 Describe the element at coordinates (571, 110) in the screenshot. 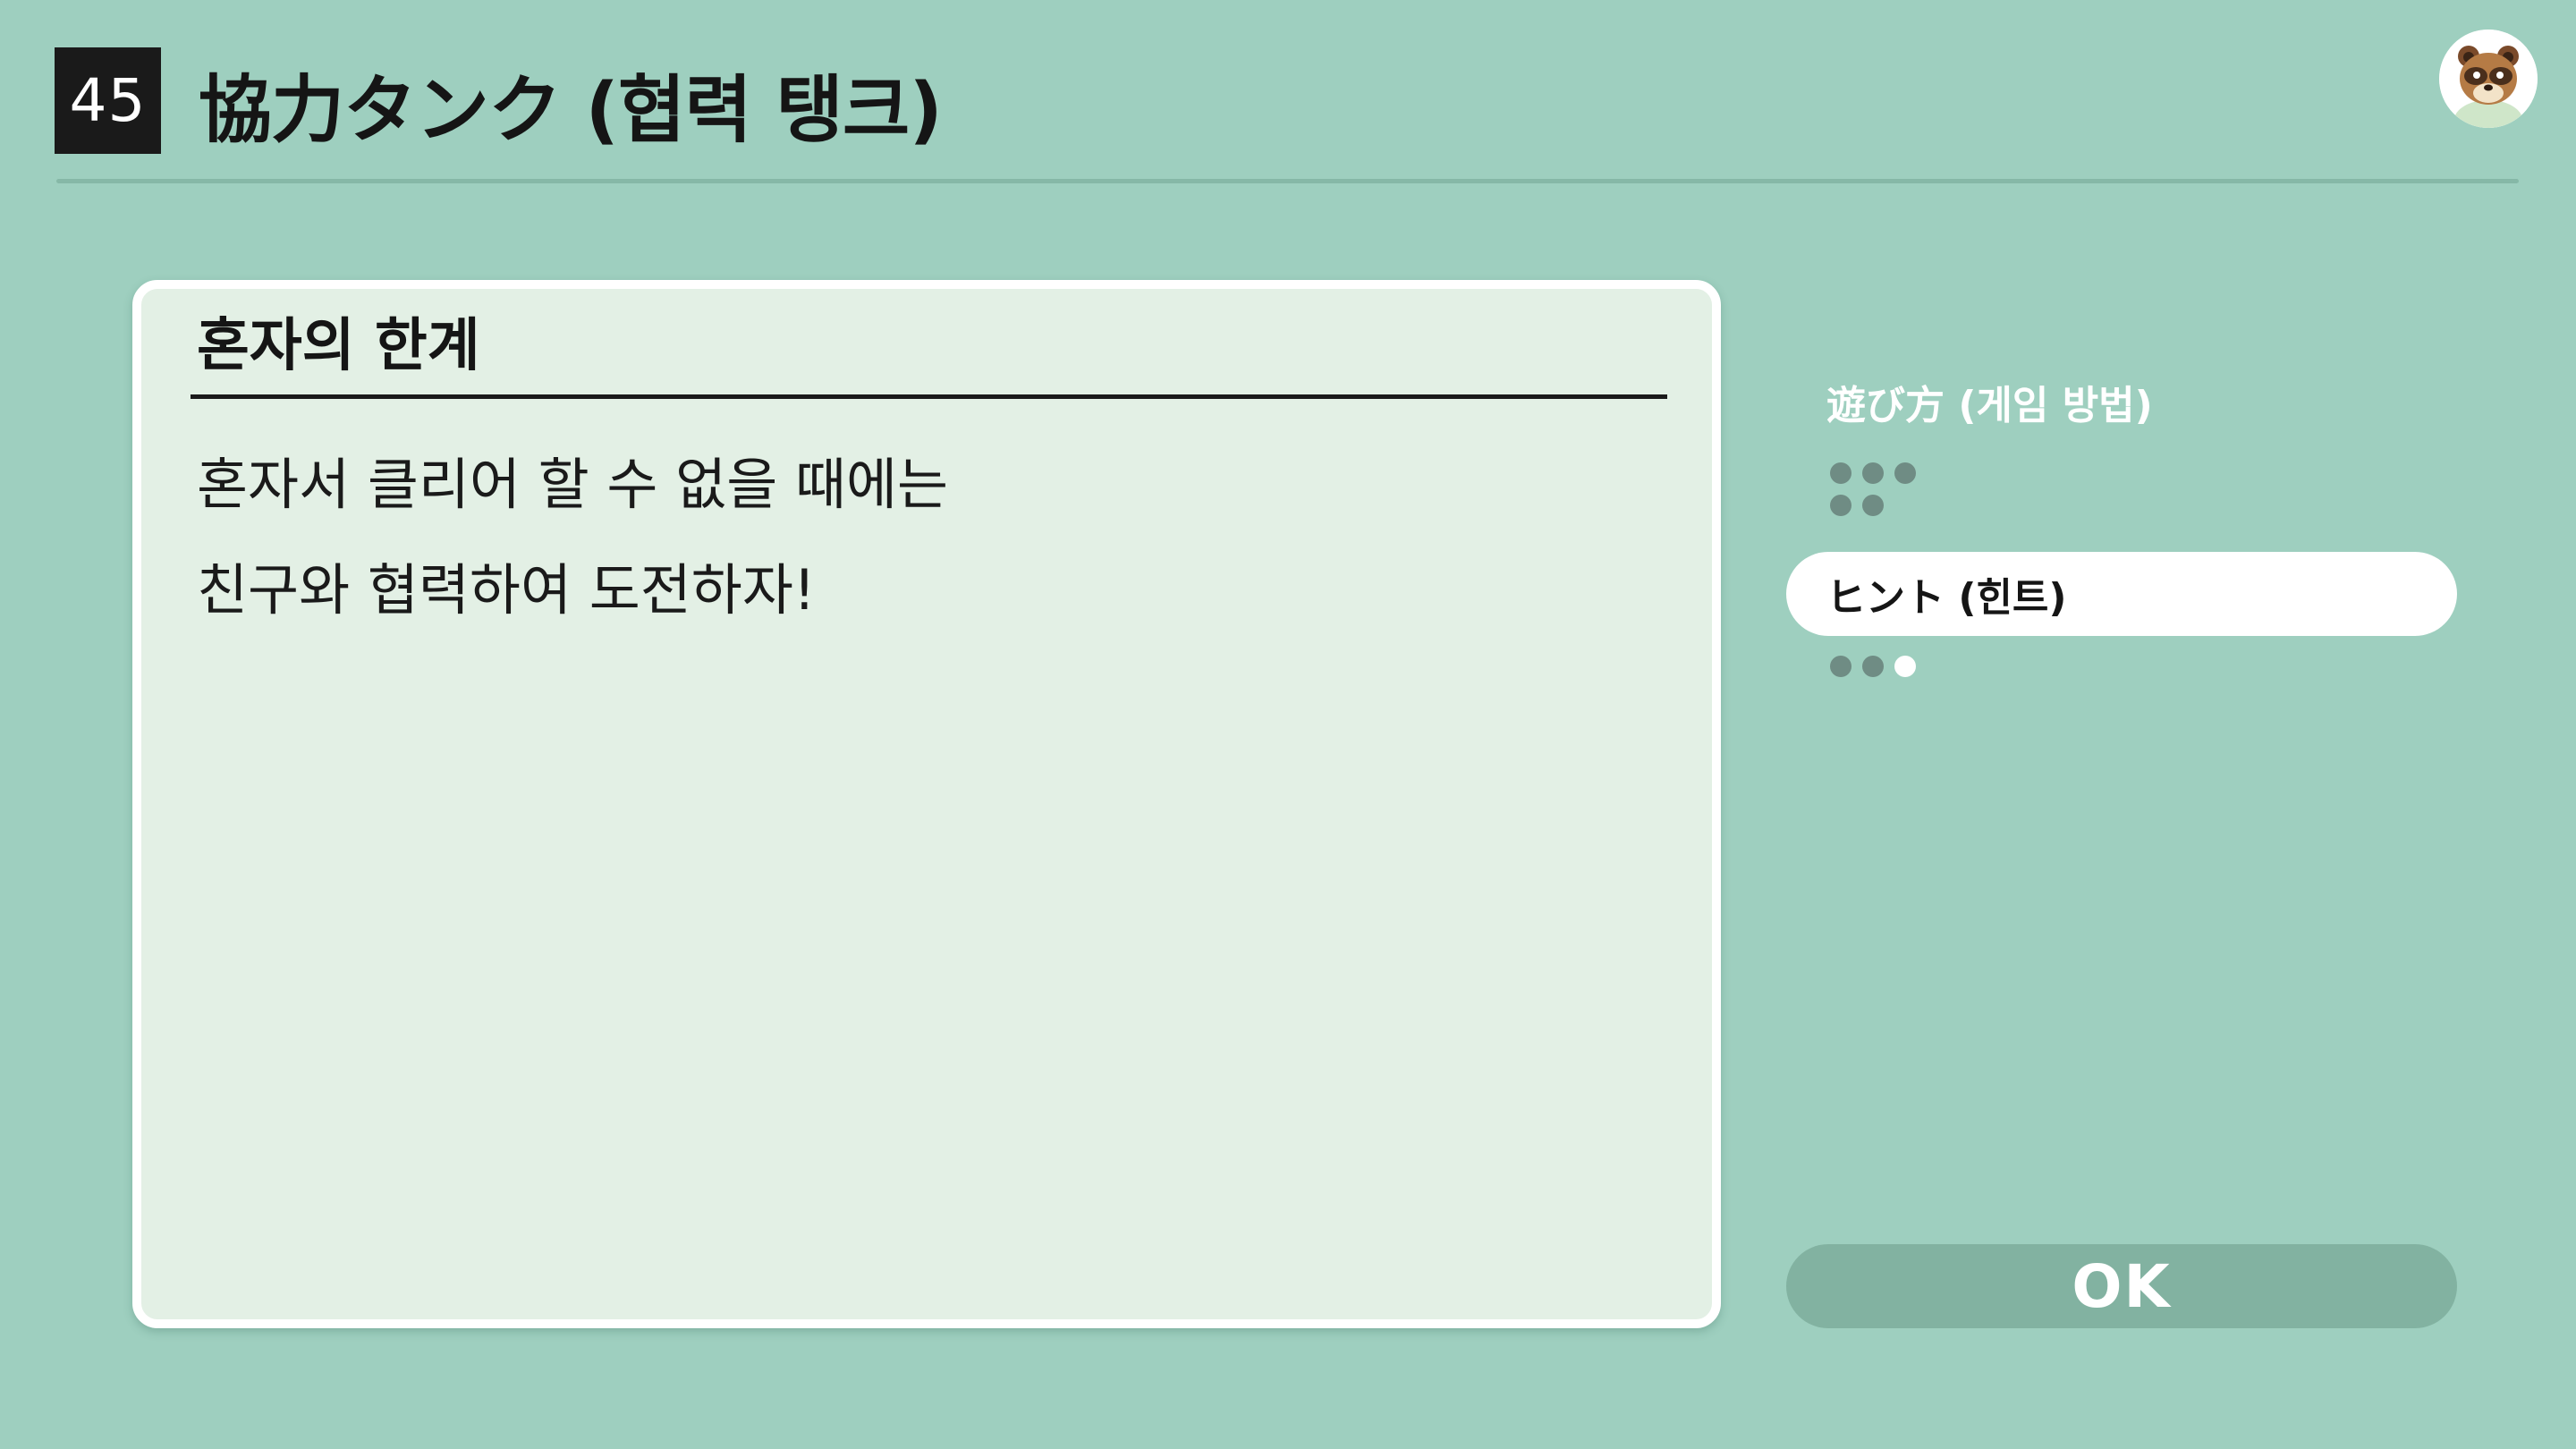

I see `page-title: 協力タンク (협력 탱크)` at that location.